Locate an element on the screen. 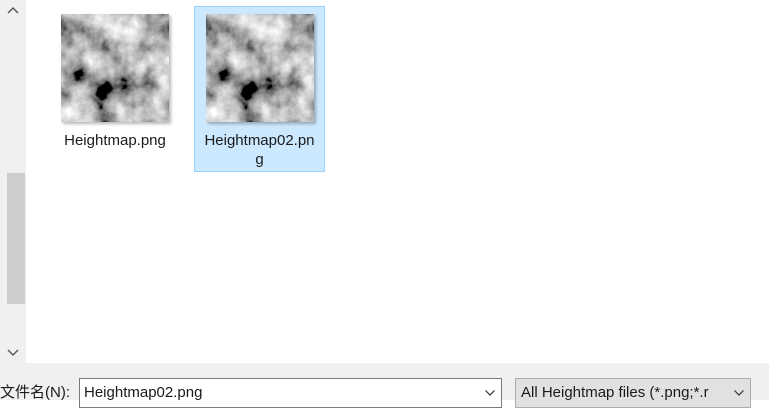 The height and width of the screenshot is (408, 769). vertical-scrollbar is located at coordinates (13, 181).